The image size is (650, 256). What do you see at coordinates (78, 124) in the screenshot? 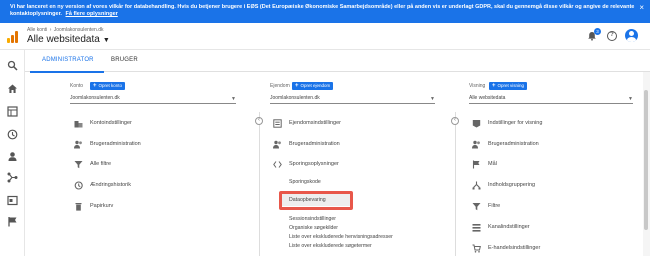
I see `building-icon` at bounding box center [78, 124].